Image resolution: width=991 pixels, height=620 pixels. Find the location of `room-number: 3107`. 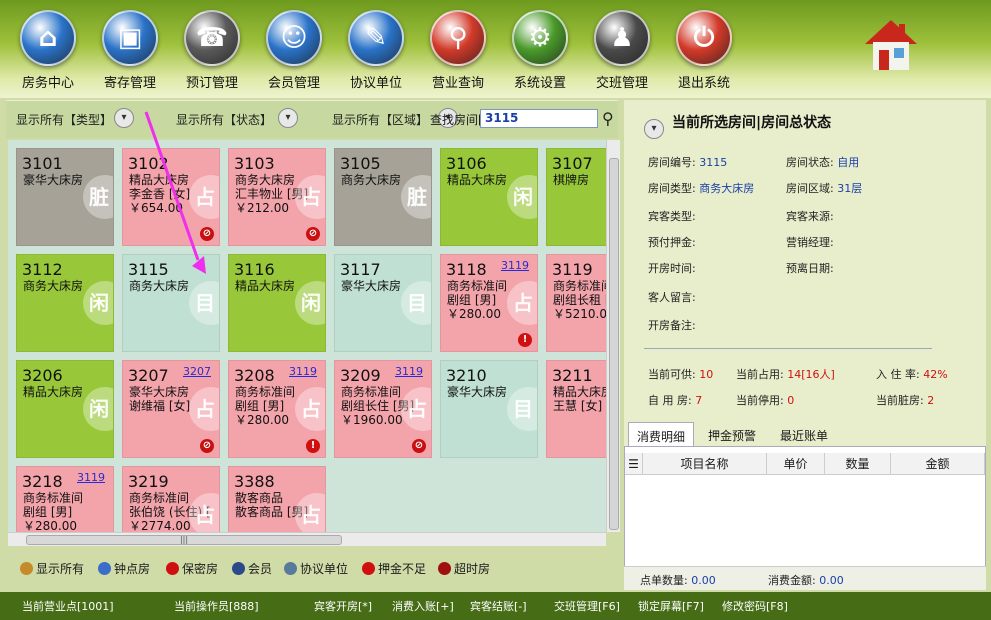

room-number: 3107 is located at coordinates (572, 163).